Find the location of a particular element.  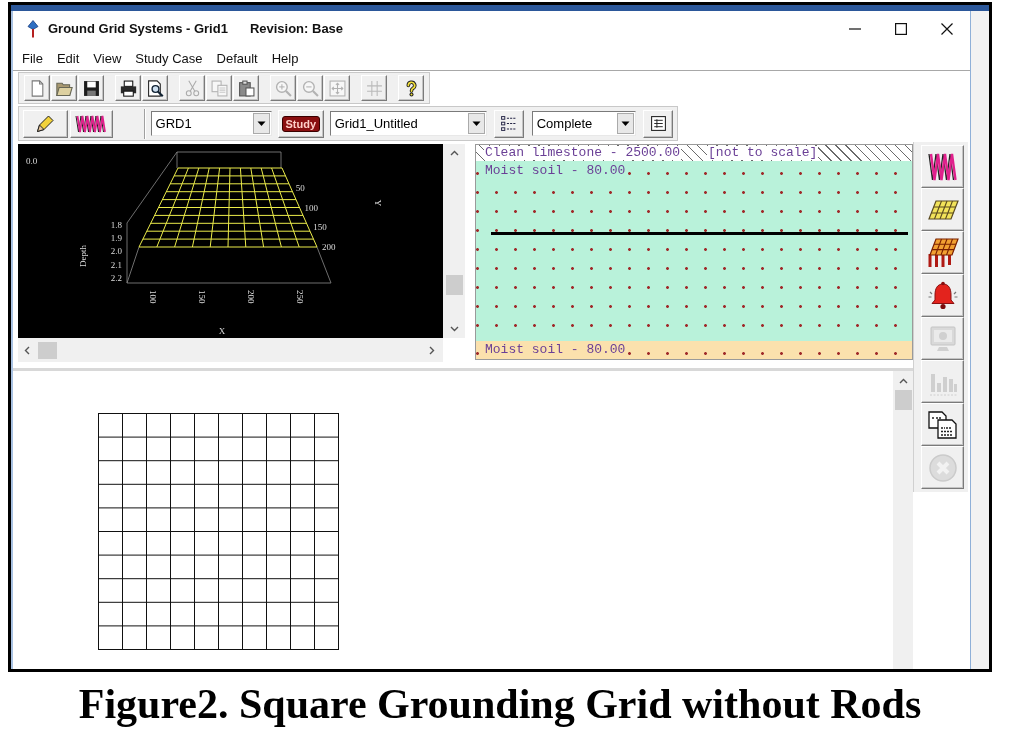

document-icon is located at coordinates (658, 123).